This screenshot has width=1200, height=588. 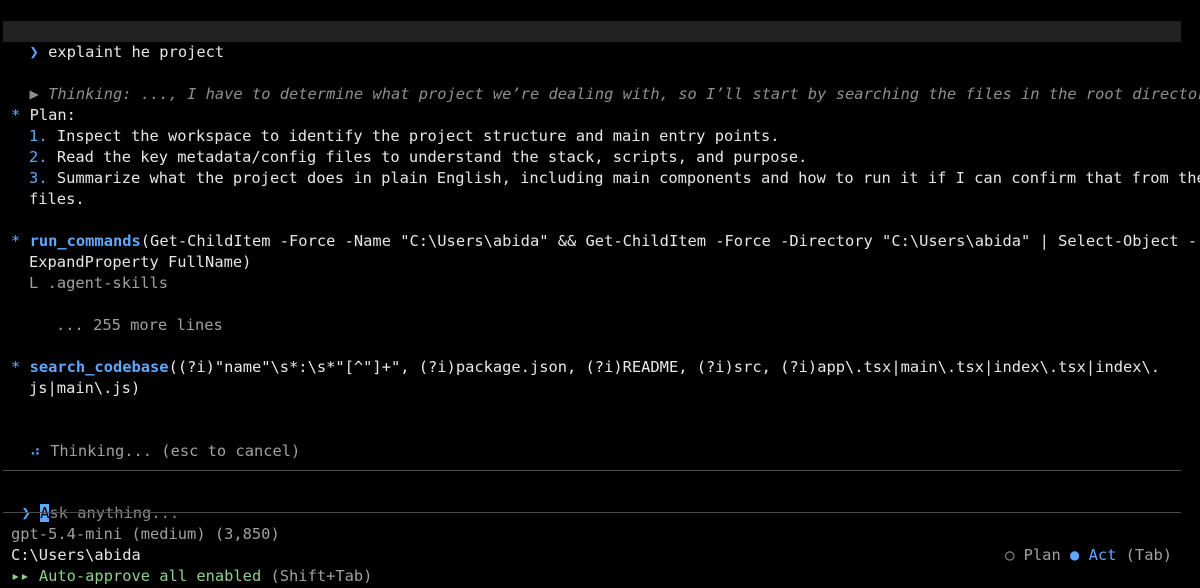 What do you see at coordinates (57, 199) in the screenshot?
I see `plan-step-text: files.` at bounding box center [57, 199].